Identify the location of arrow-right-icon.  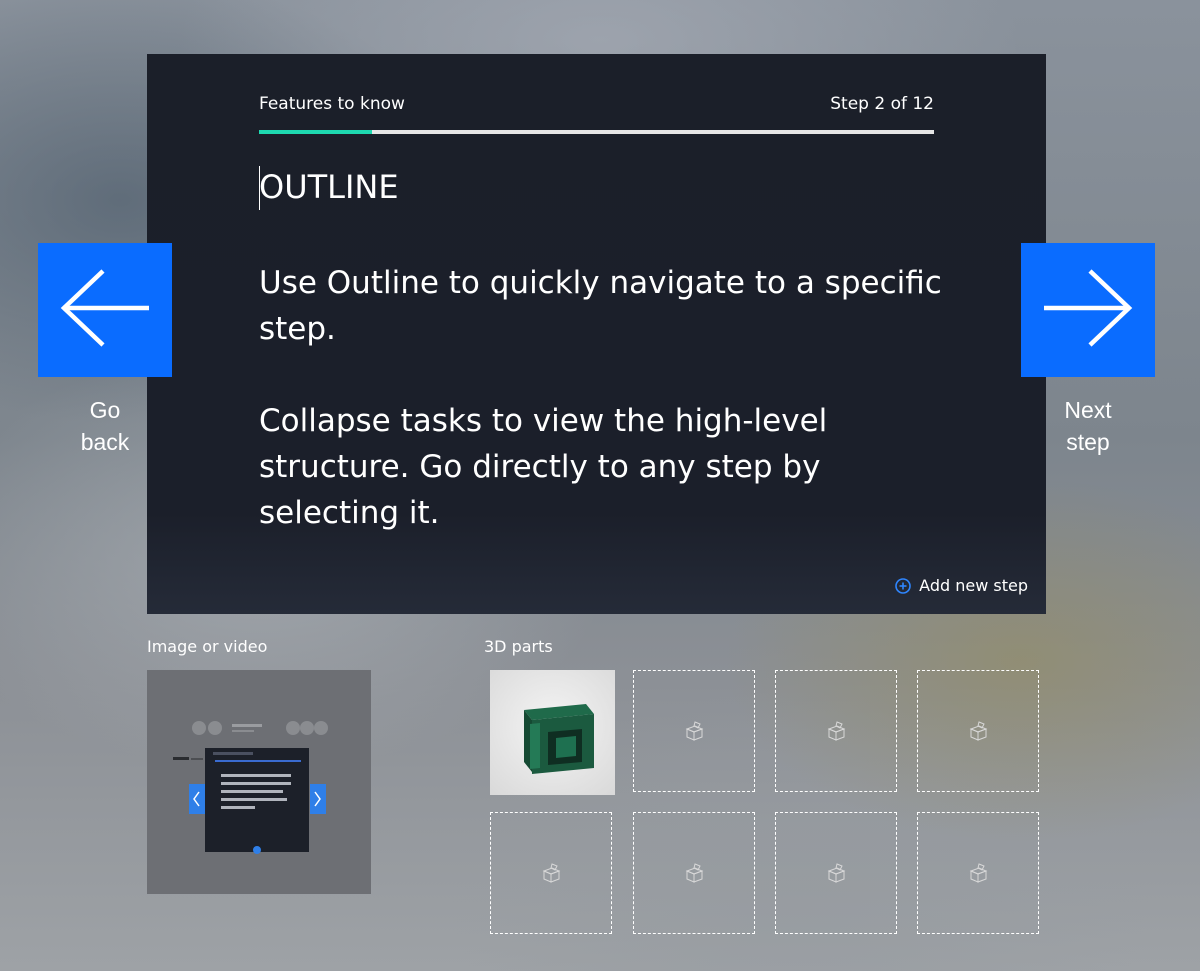
(1088, 310).